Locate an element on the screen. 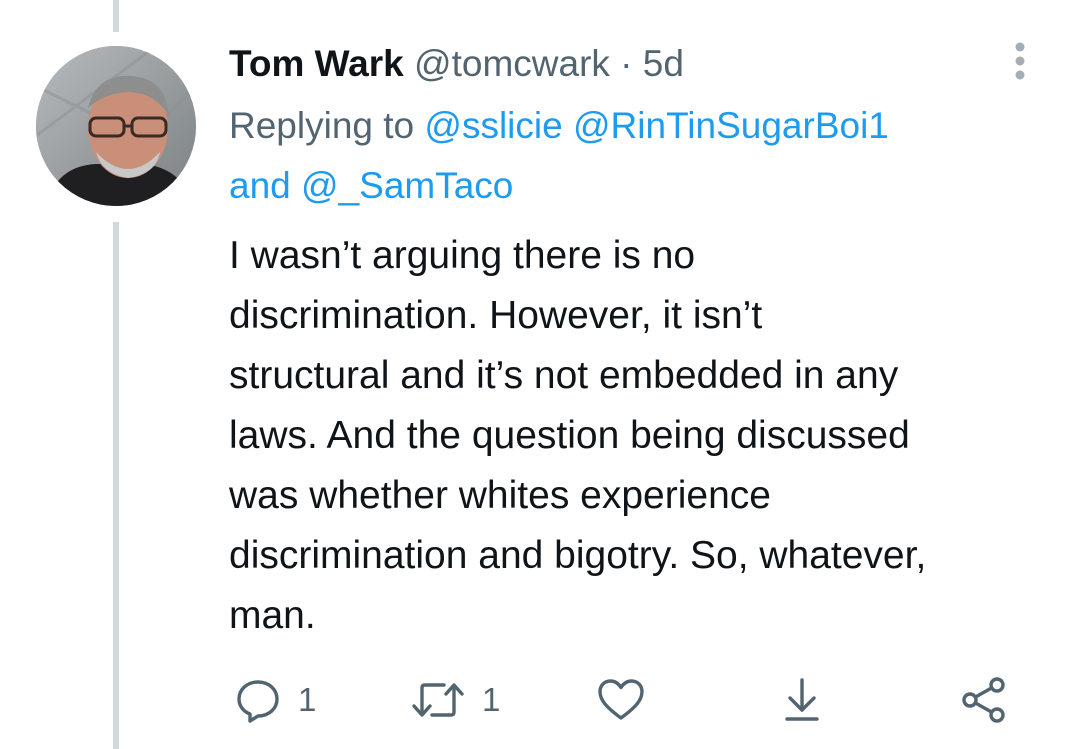 This screenshot has height=749, width=1080. download-icon is located at coordinates (802, 700).